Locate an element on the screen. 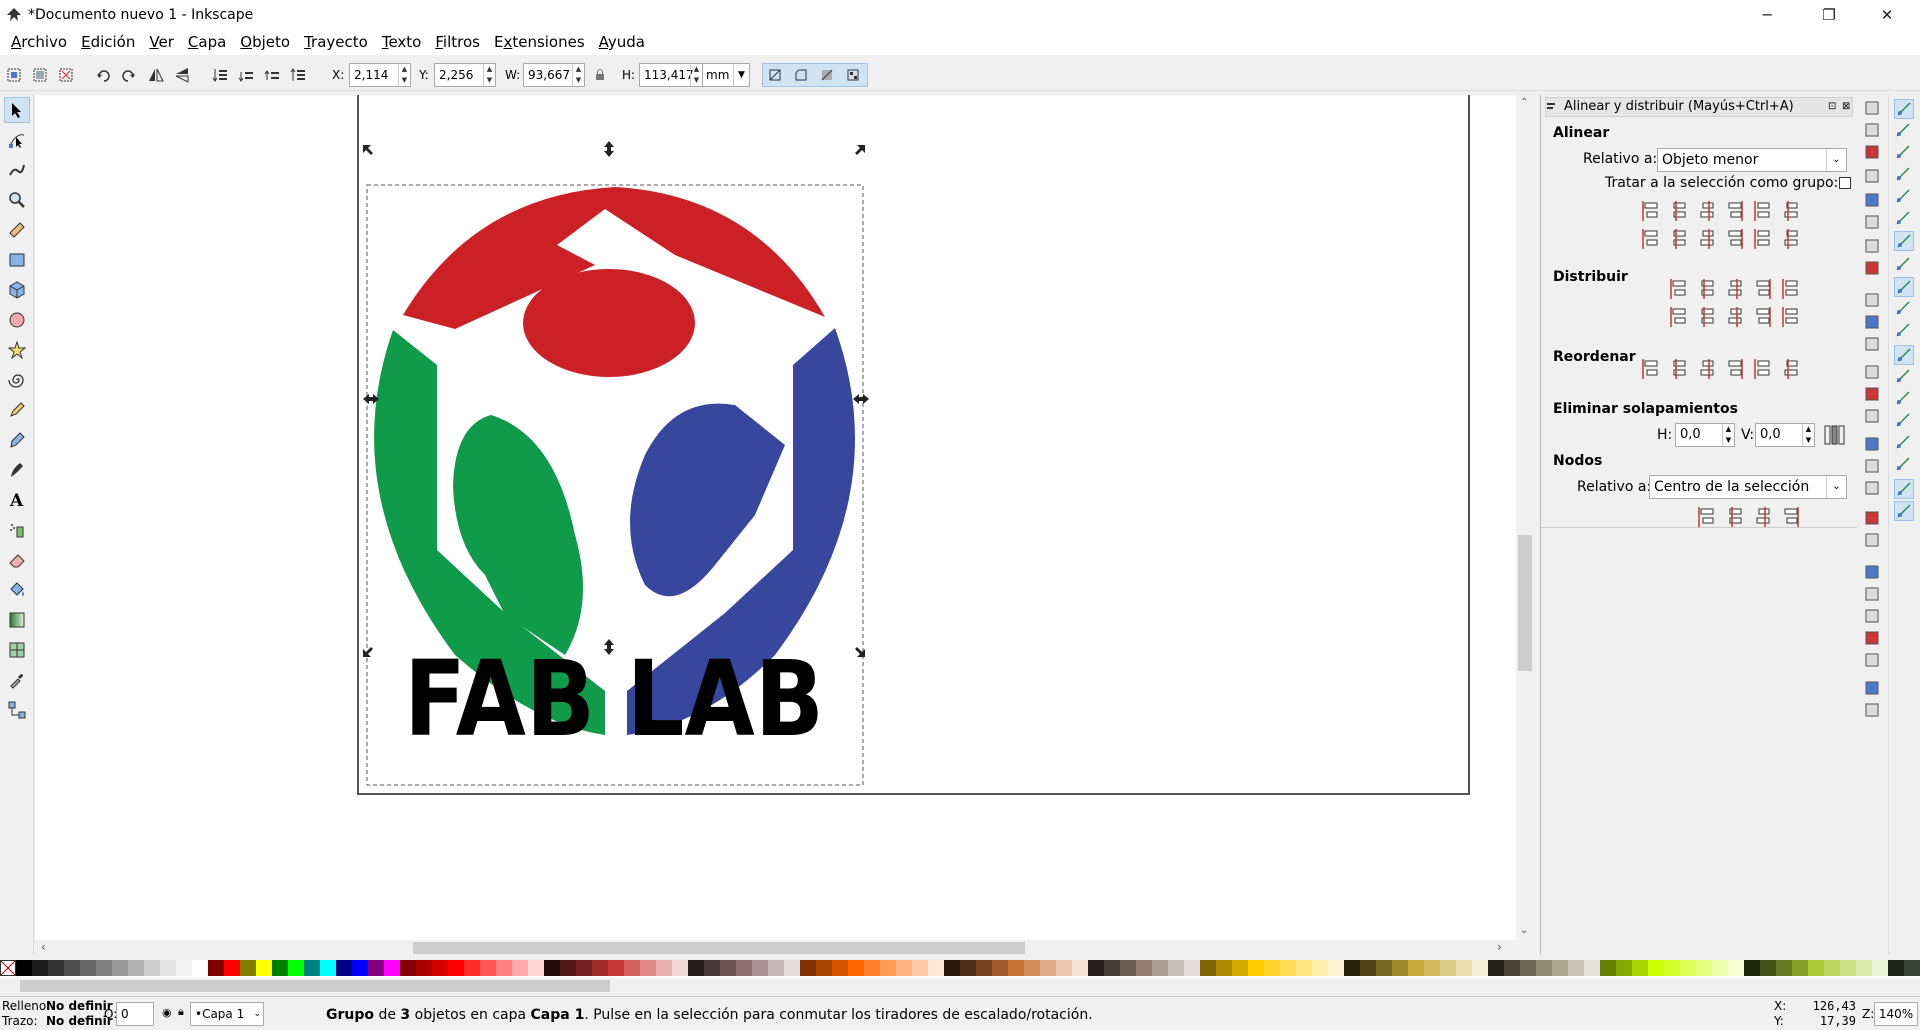 This screenshot has width=1920, height=1030. scale-stroke-icon is located at coordinates (775, 75).